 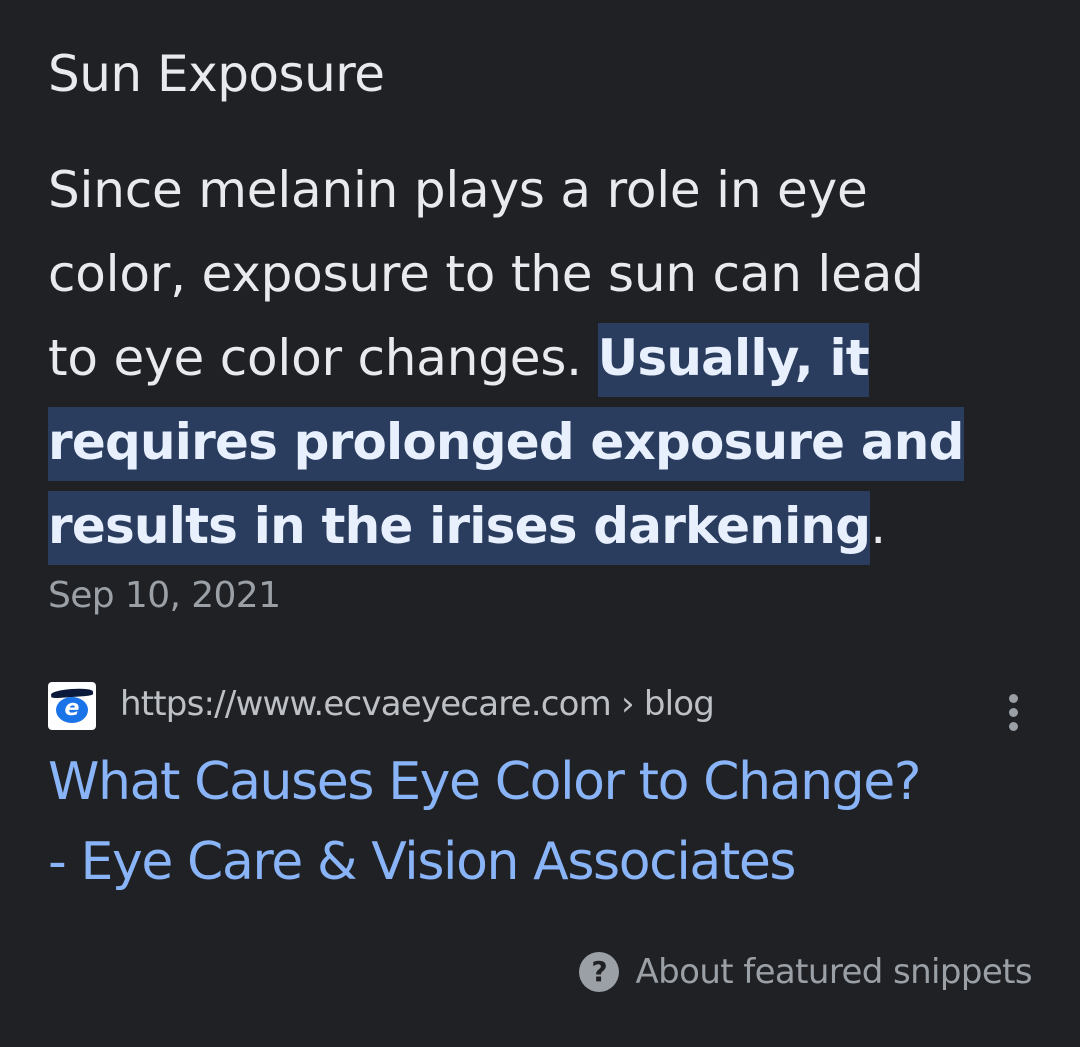 I want to click on snippet-heading: Sun Exposure, so click(x=216, y=74).